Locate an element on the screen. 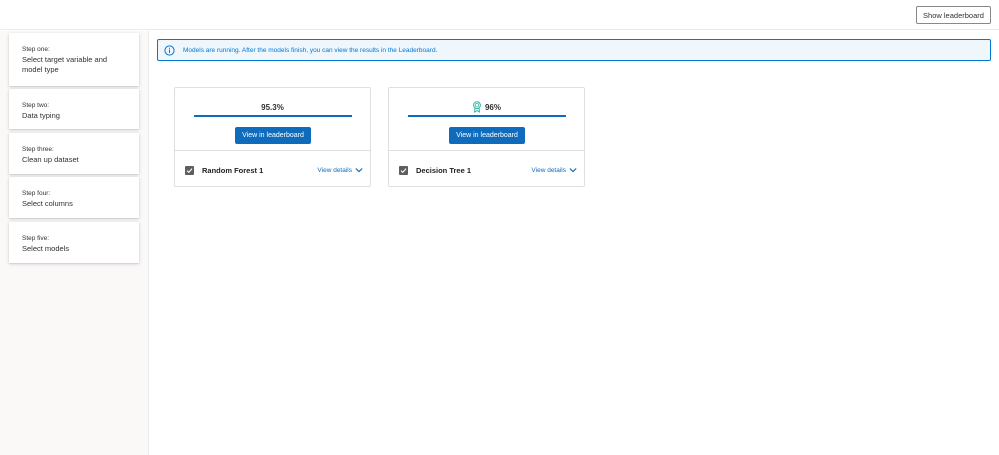  step-title: Select models is located at coordinates (46, 248).